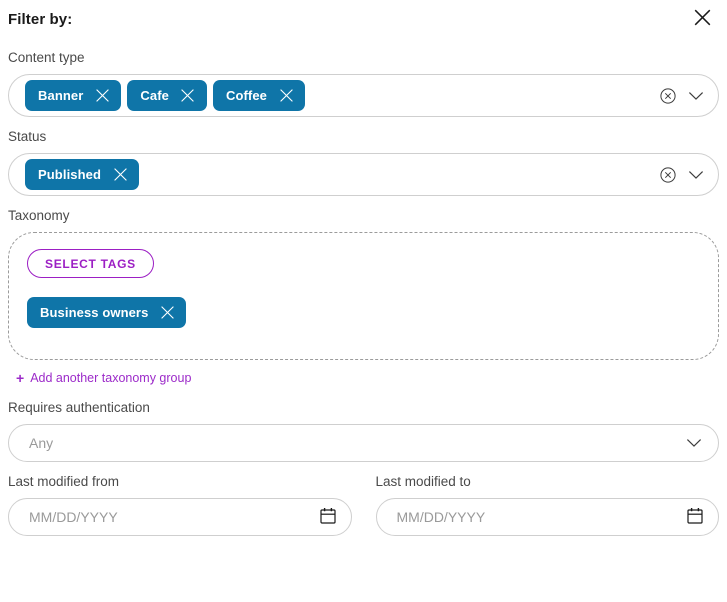 The width and height of the screenshot is (727, 602). I want to click on requires-authentication-select: Any, so click(363, 443).